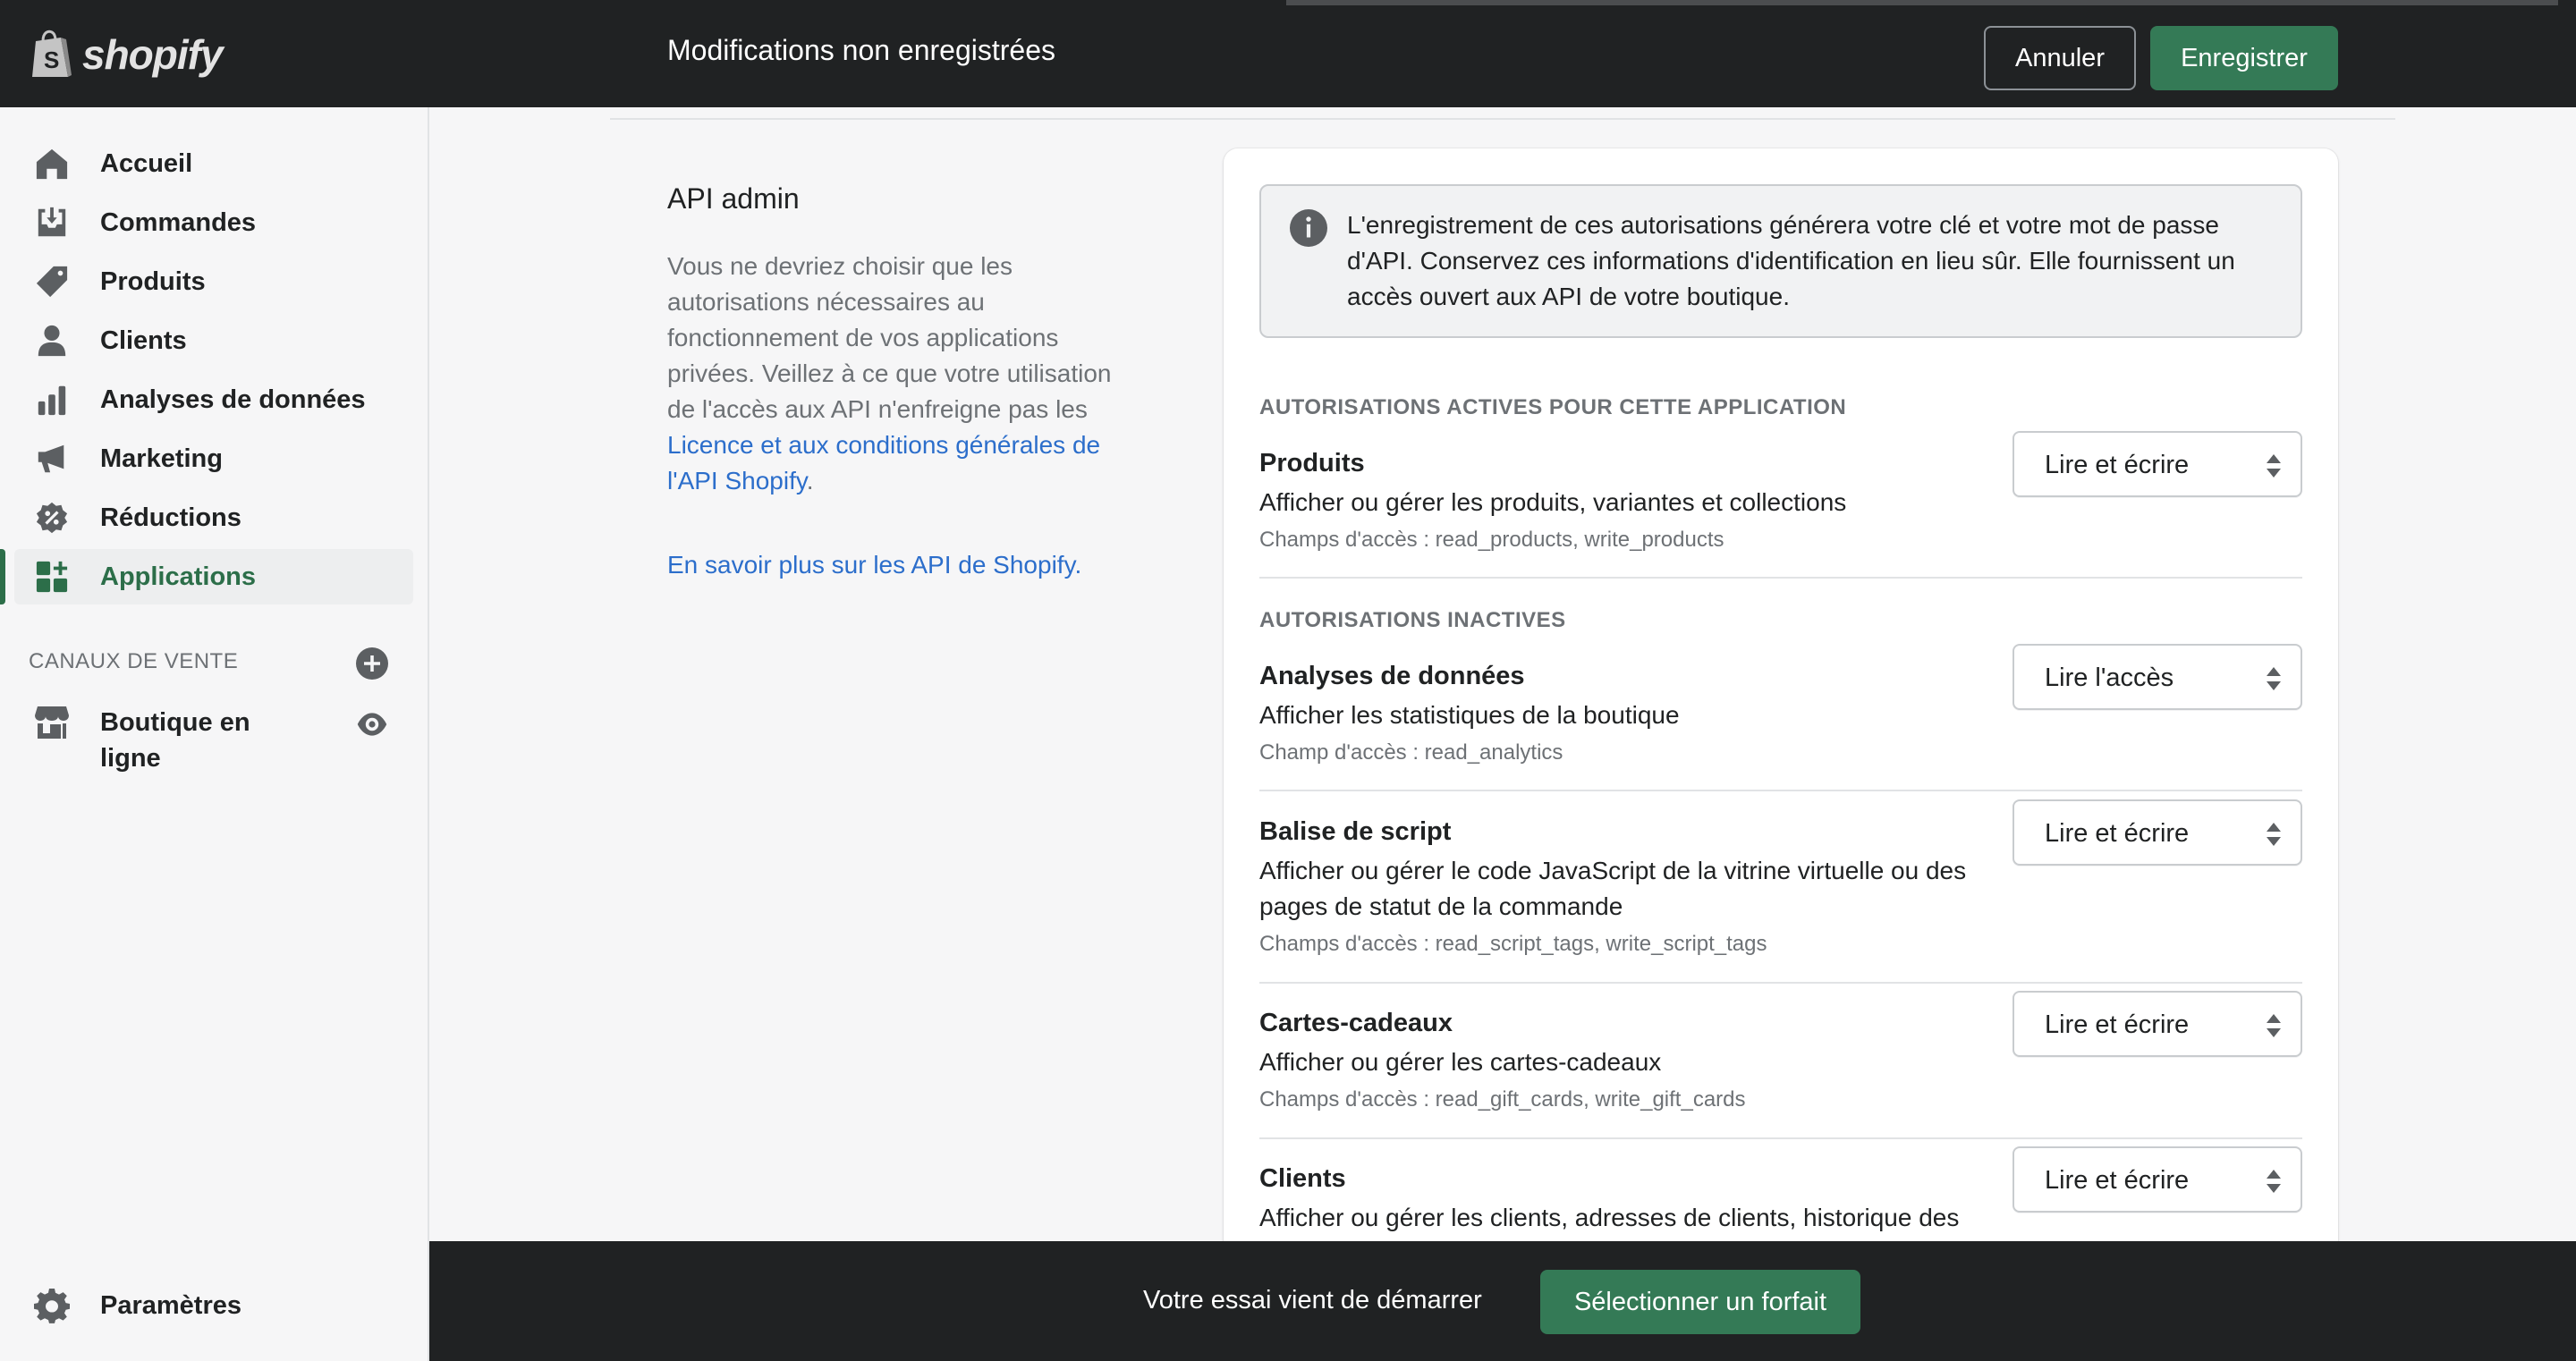 The image size is (2576, 1361). What do you see at coordinates (52, 722) in the screenshot?
I see `store-icon` at bounding box center [52, 722].